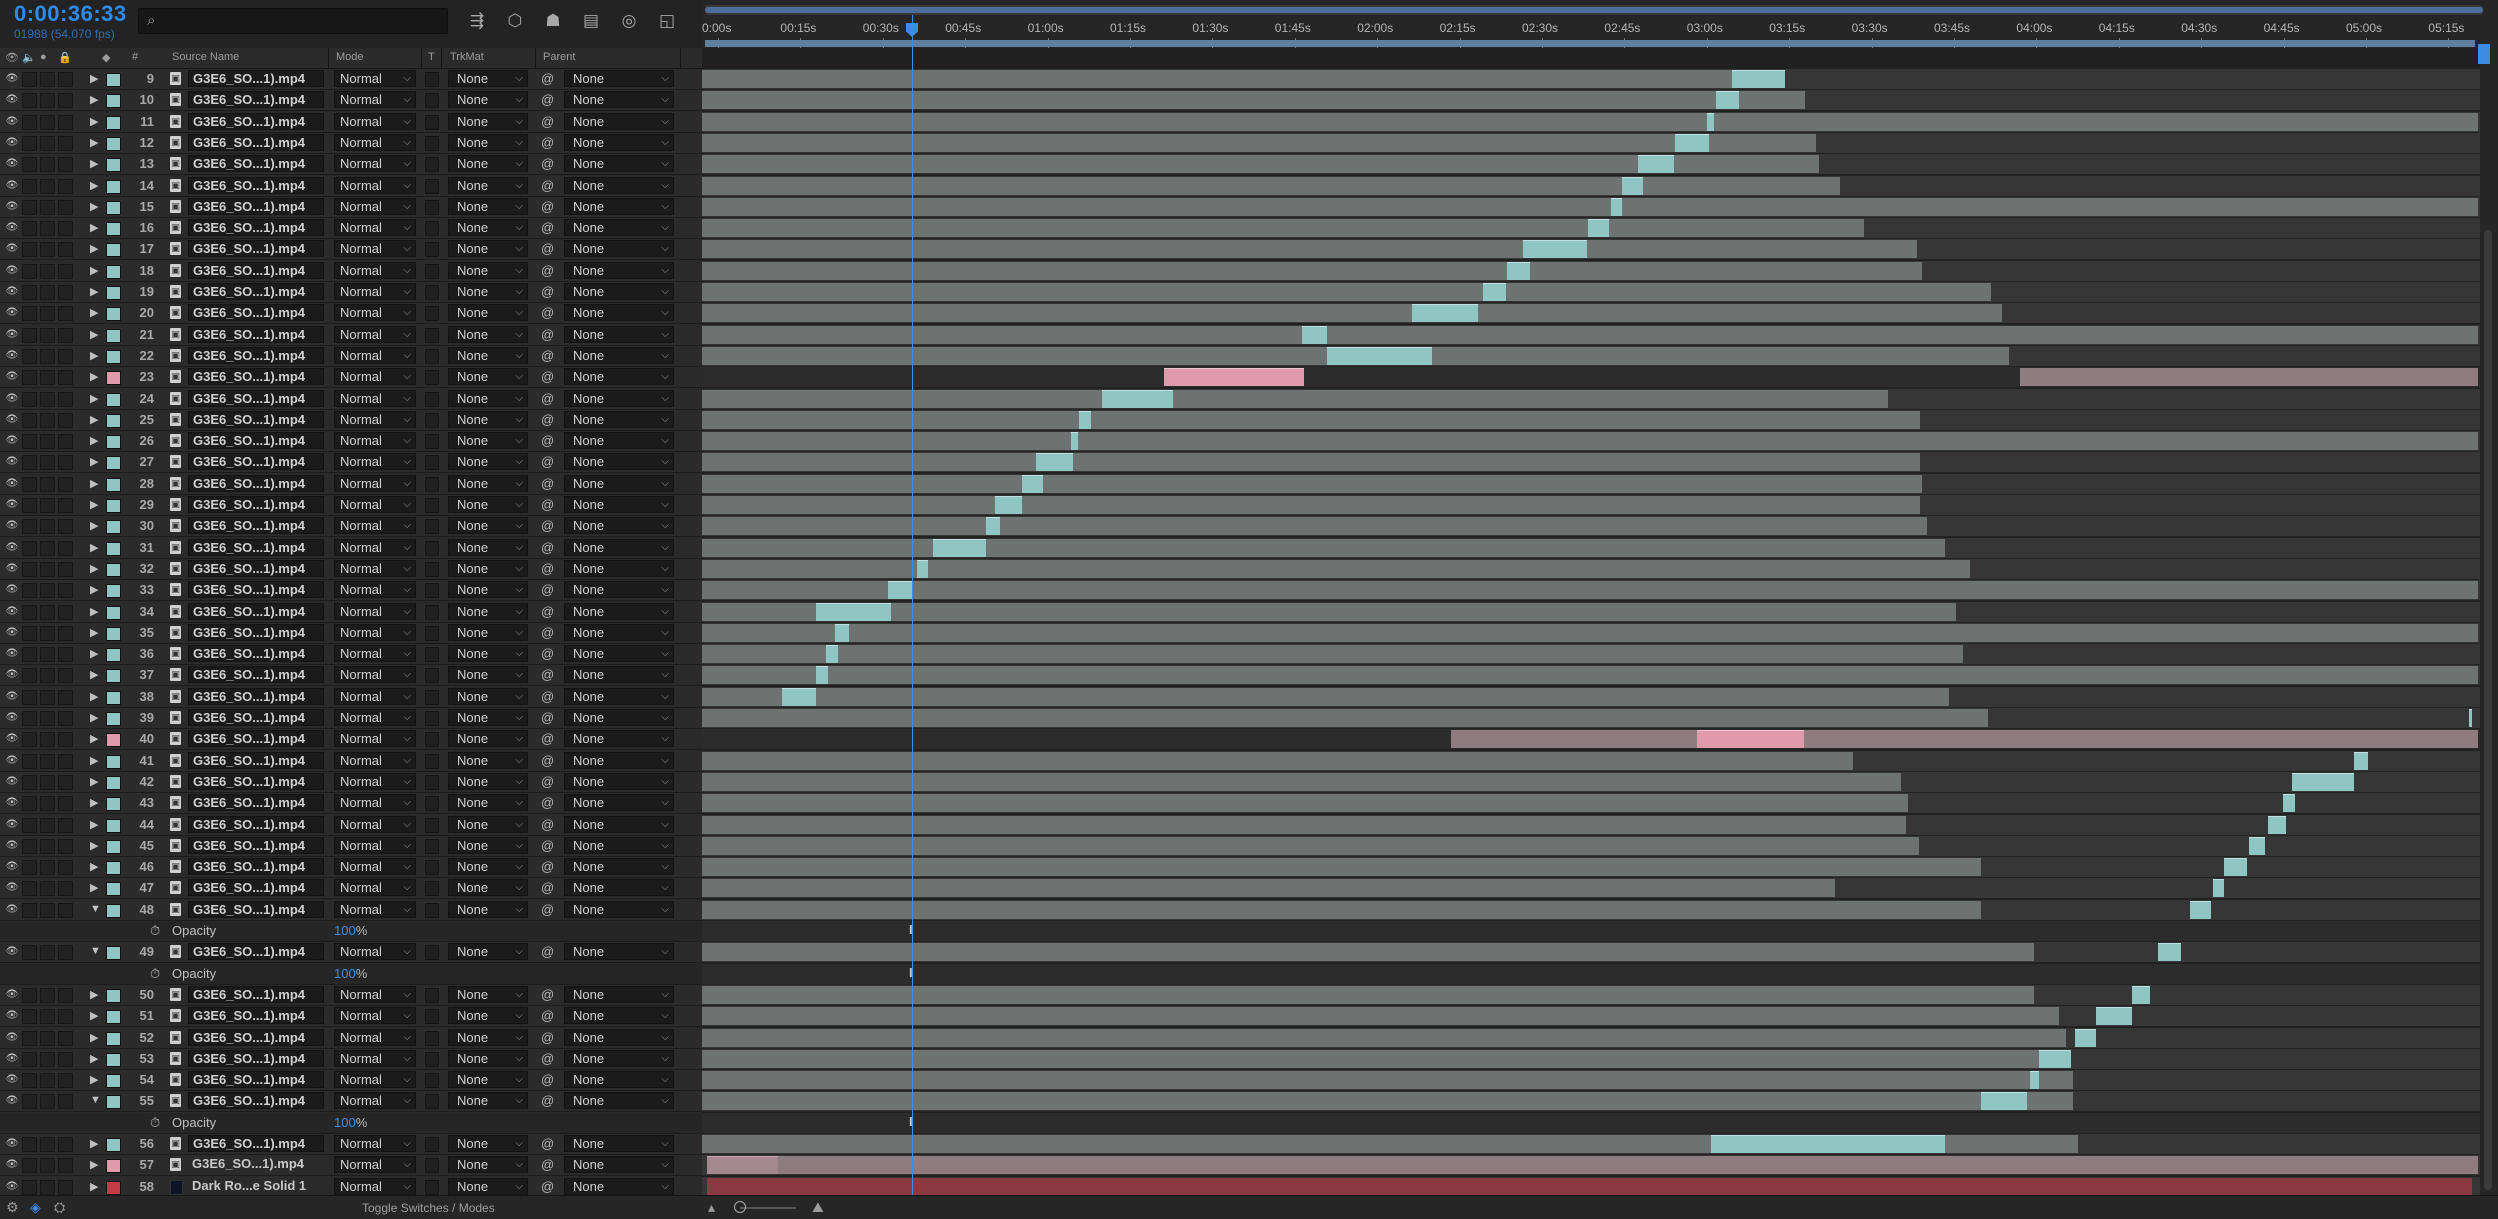  Describe the element at coordinates (667, 21) in the screenshot. I see `graph-editor-icon: ◱` at that location.